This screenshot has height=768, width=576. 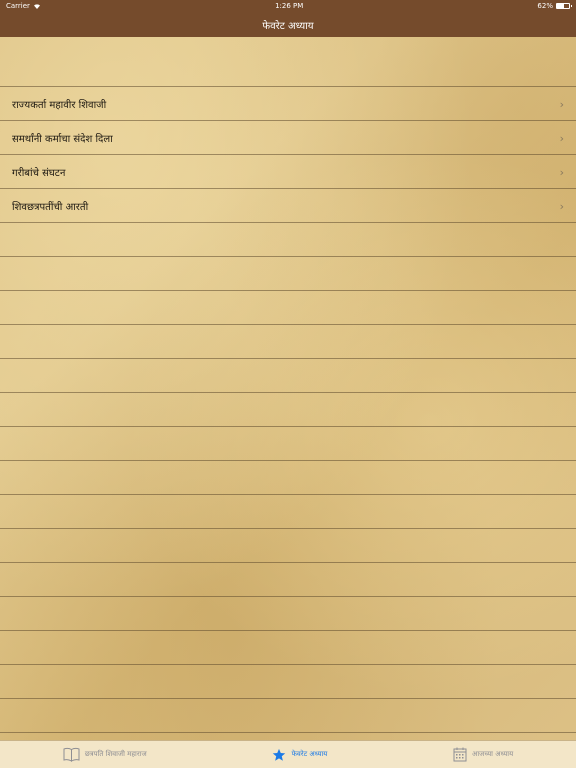 I want to click on tab-label: छत्रपति शिवाजी महाराज, so click(x=115, y=754).